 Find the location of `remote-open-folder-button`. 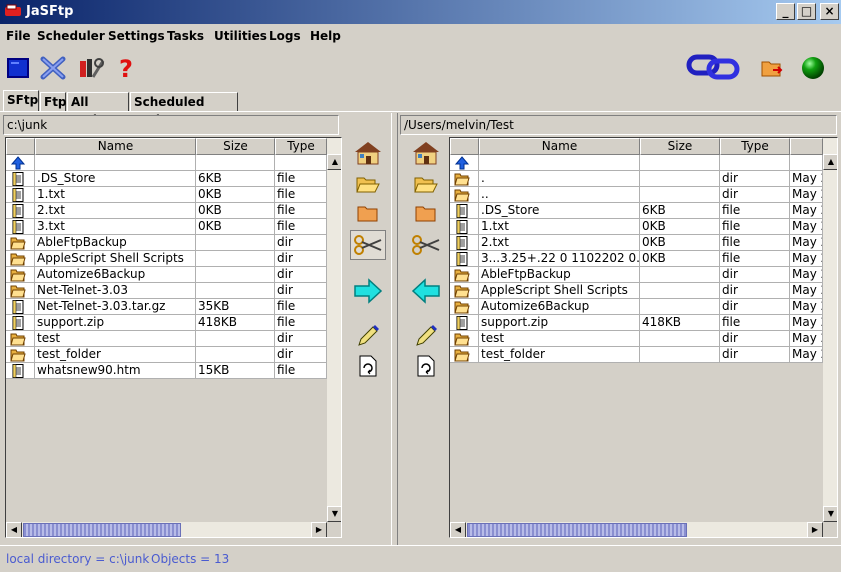

remote-open-folder-button is located at coordinates (426, 185).